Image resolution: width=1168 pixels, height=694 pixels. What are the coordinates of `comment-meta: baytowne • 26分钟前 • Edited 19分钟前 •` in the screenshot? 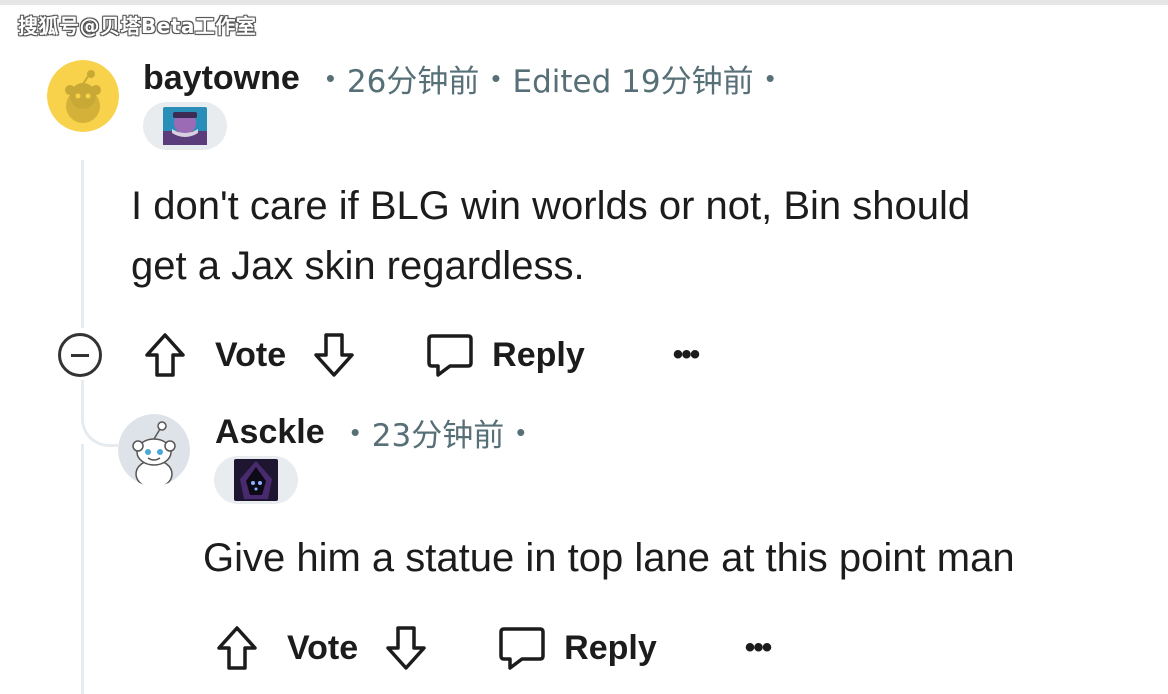 It's located at (465, 78).